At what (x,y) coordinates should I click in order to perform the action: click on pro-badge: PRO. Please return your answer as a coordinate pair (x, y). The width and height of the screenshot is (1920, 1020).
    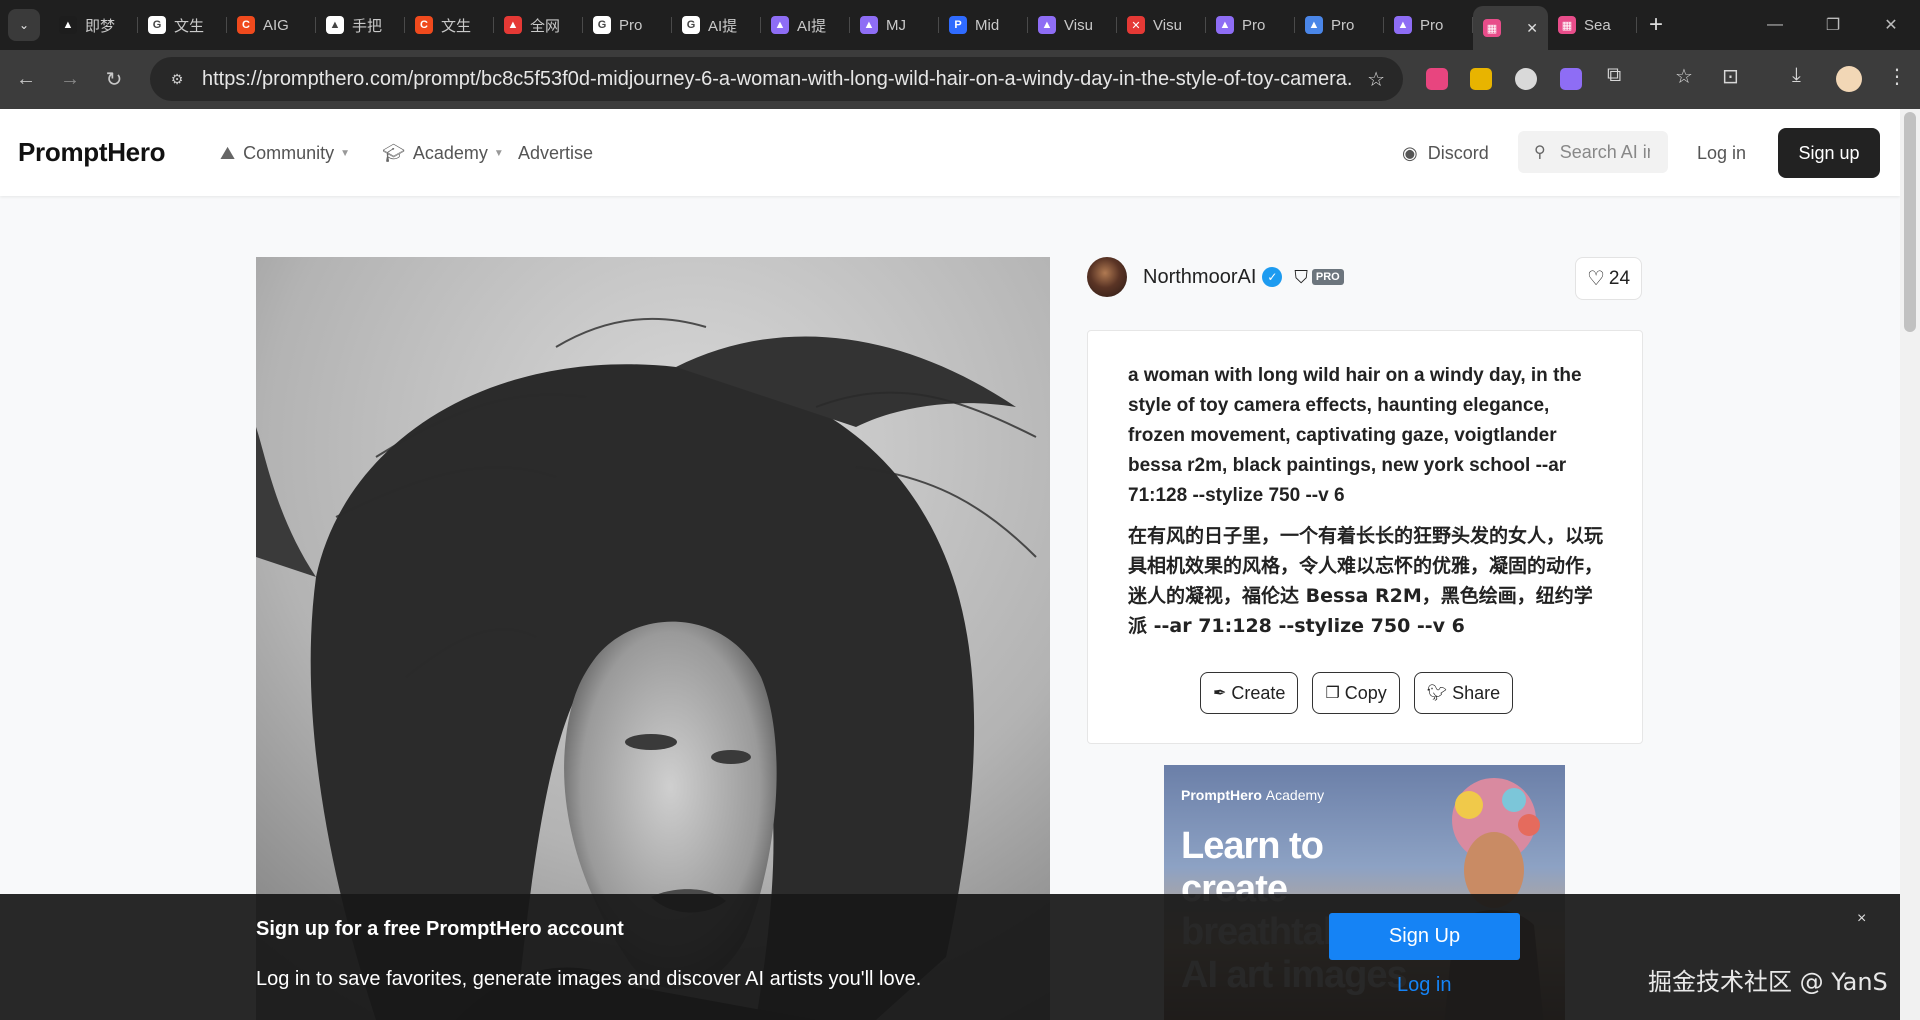
    Looking at the image, I should click on (1327, 277).